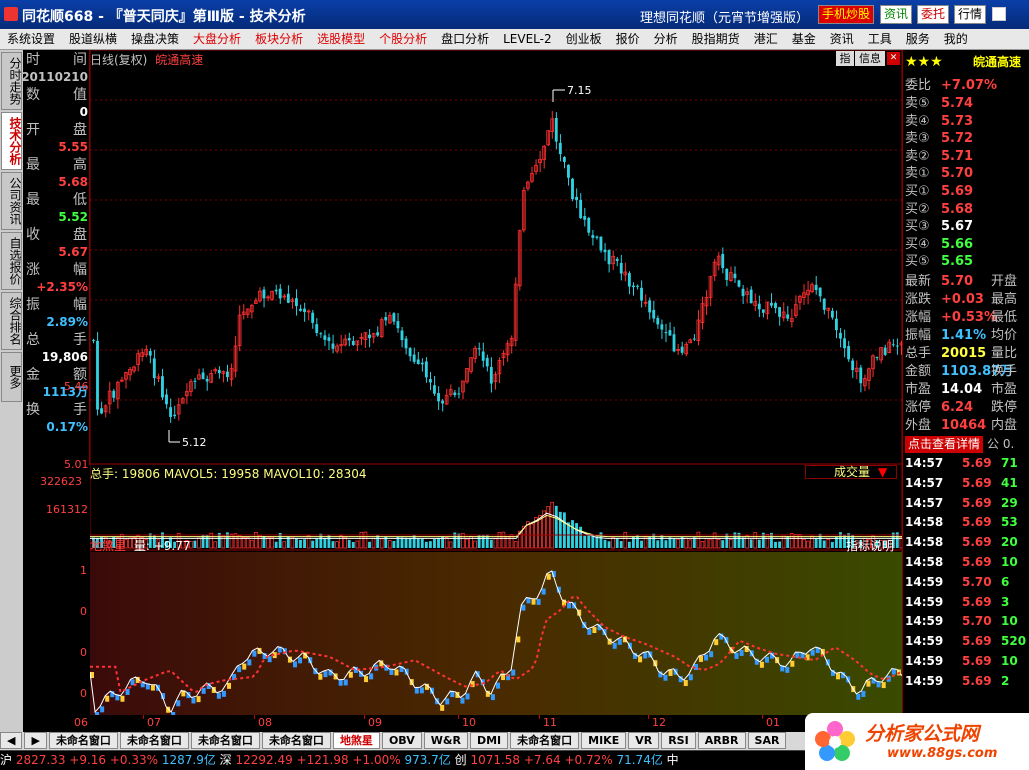 The height and width of the screenshot is (770, 1029). What do you see at coordinates (628, 39) in the screenshot?
I see `menu-item: 报价` at bounding box center [628, 39].